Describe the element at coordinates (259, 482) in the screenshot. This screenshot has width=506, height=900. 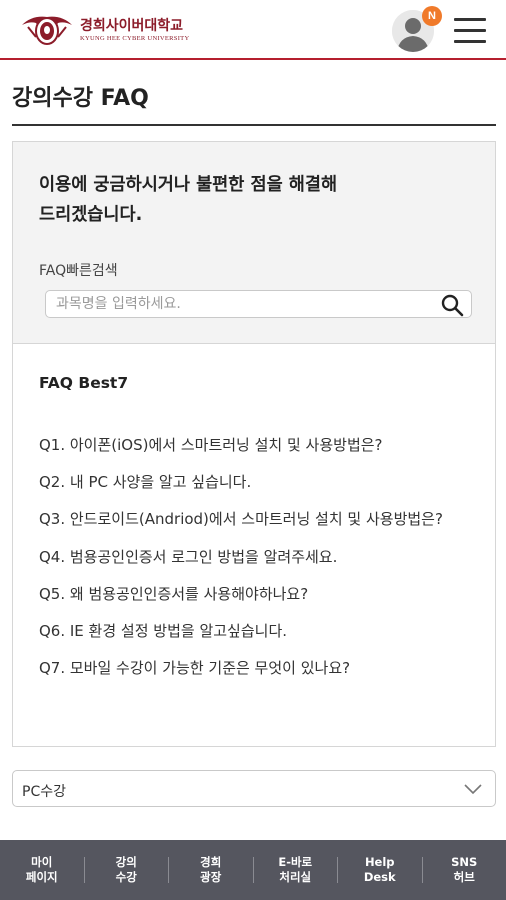
I see `faq-item-q2: Q2. 내 PC 사양을 알고 싶습니다.` at that location.